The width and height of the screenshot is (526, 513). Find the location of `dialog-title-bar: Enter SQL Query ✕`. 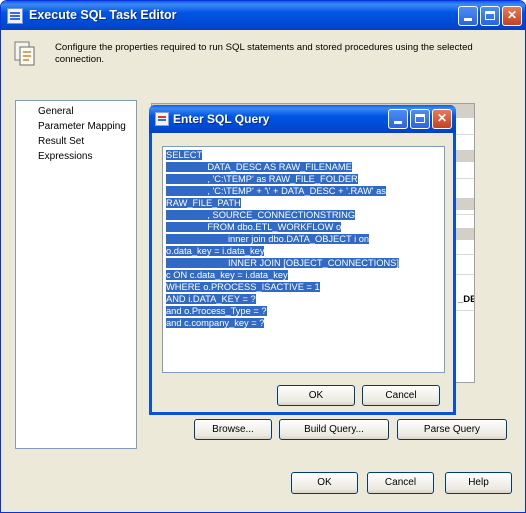

dialog-title-bar: Enter SQL Query ✕ is located at coordinates (302, 119).